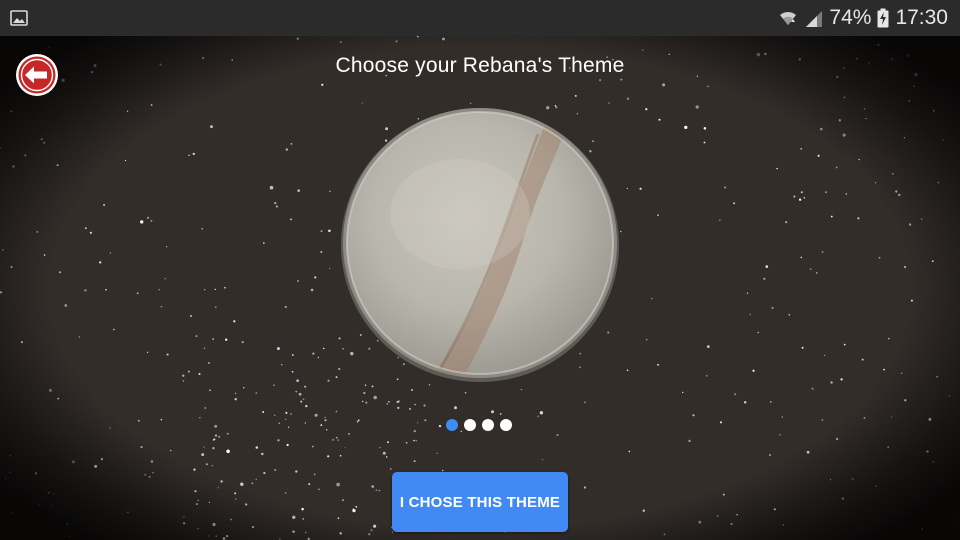  Describe the element at coordinates (480, 18) in the screenshot. I see `status-bar: 74% 17:30` at that location.